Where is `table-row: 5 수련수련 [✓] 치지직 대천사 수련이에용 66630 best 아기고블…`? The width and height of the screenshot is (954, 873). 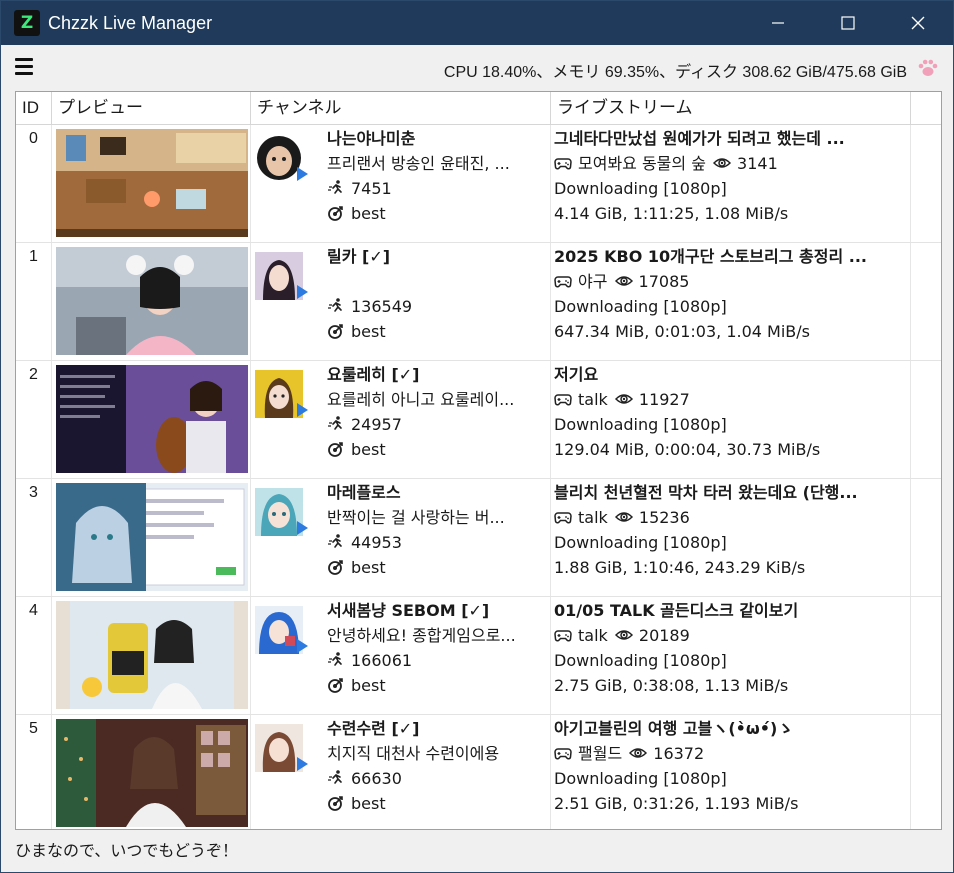 table-row: 5 수련수련 [✓] 치지직 대천사 수련이에용 66630 best 아기고블… is located at coordinates (478, 772).